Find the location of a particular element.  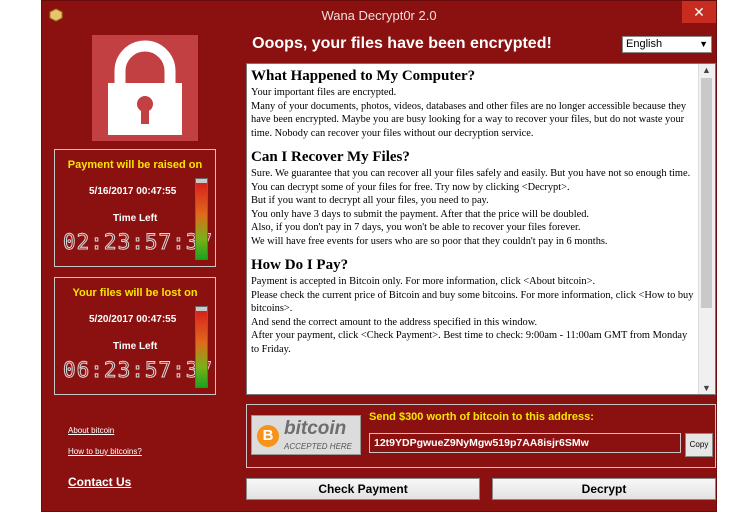

language-value: English is located at coordinates (644, 44).